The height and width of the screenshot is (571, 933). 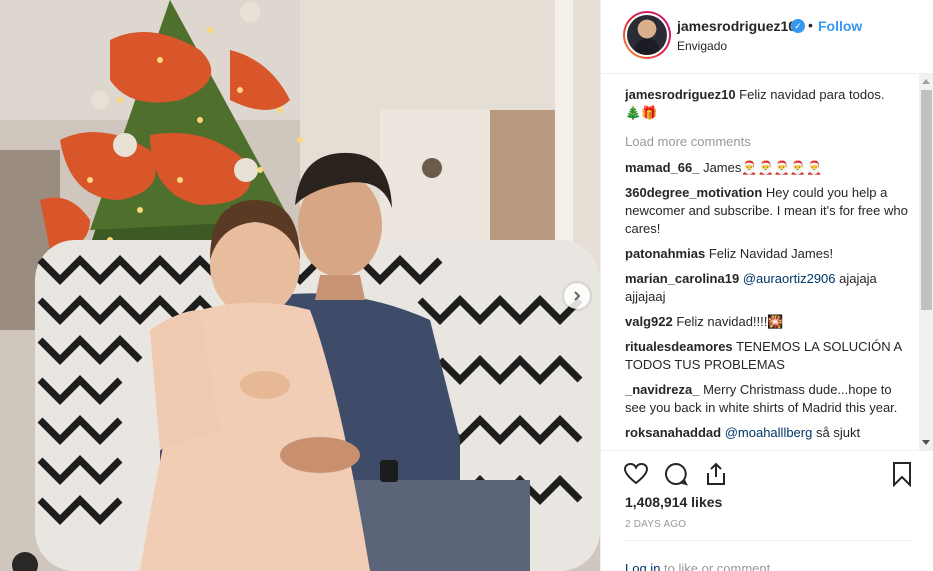 What do you see at coordinates (649, 321) in the screenshot?
I see `comment-username: valg922` at bounding box center [649, 321].